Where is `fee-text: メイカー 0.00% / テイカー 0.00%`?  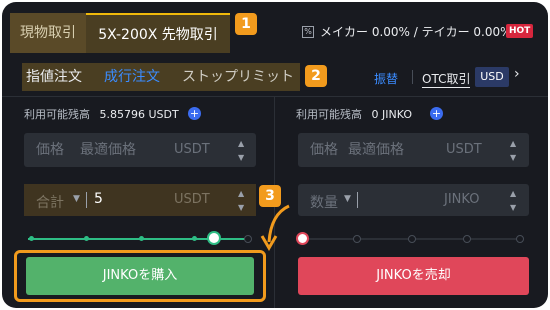 fee-text: メイカー 0.00% / テイカー 0.00% is located at coordinates (416, 32).